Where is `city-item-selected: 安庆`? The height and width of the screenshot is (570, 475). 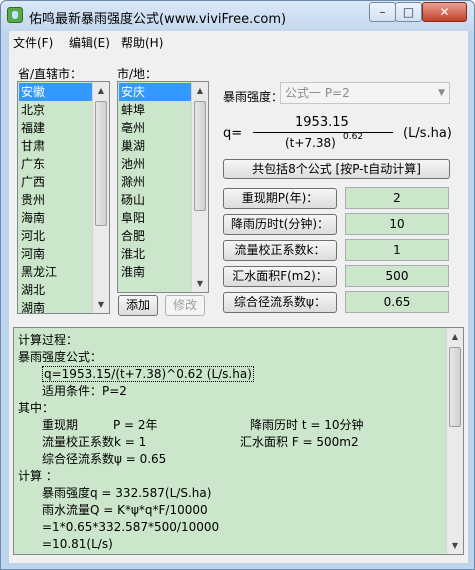
city-item-selected: 安庆 is located at coordinates (155, 92).